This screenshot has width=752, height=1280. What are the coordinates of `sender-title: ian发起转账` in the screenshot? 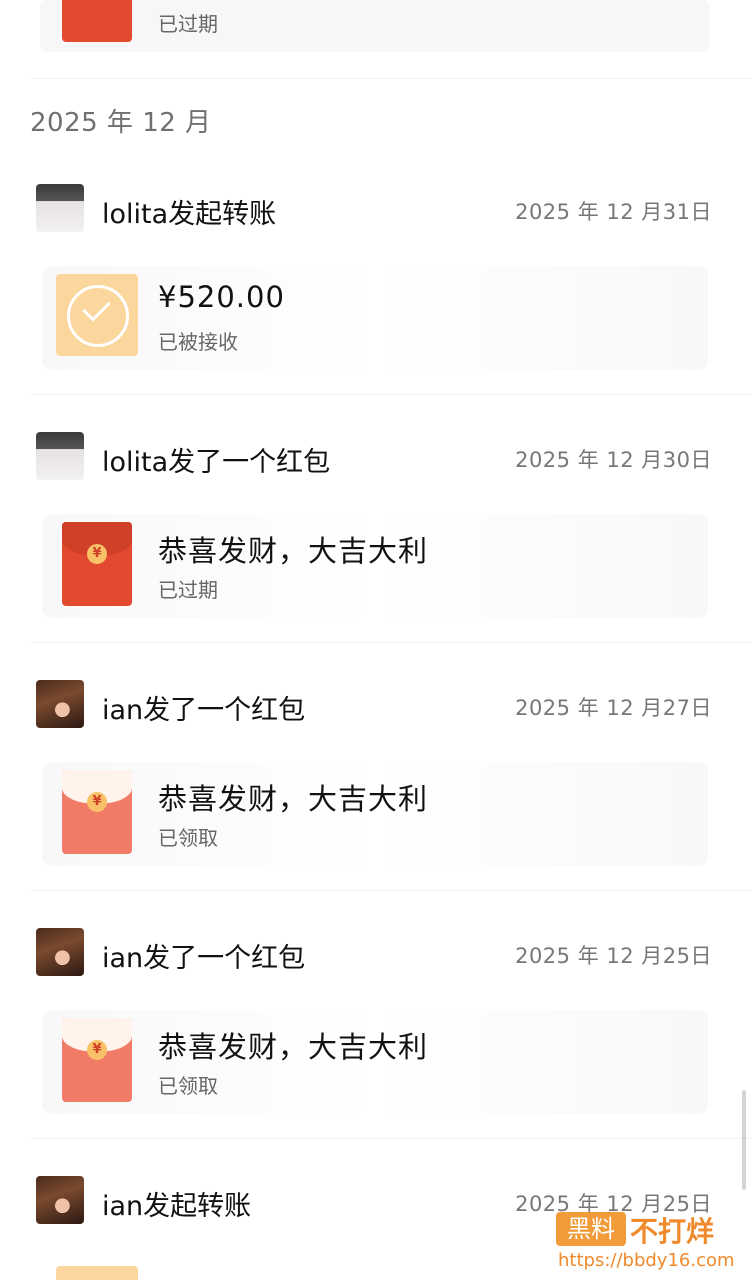 It's located at (177, 1206).